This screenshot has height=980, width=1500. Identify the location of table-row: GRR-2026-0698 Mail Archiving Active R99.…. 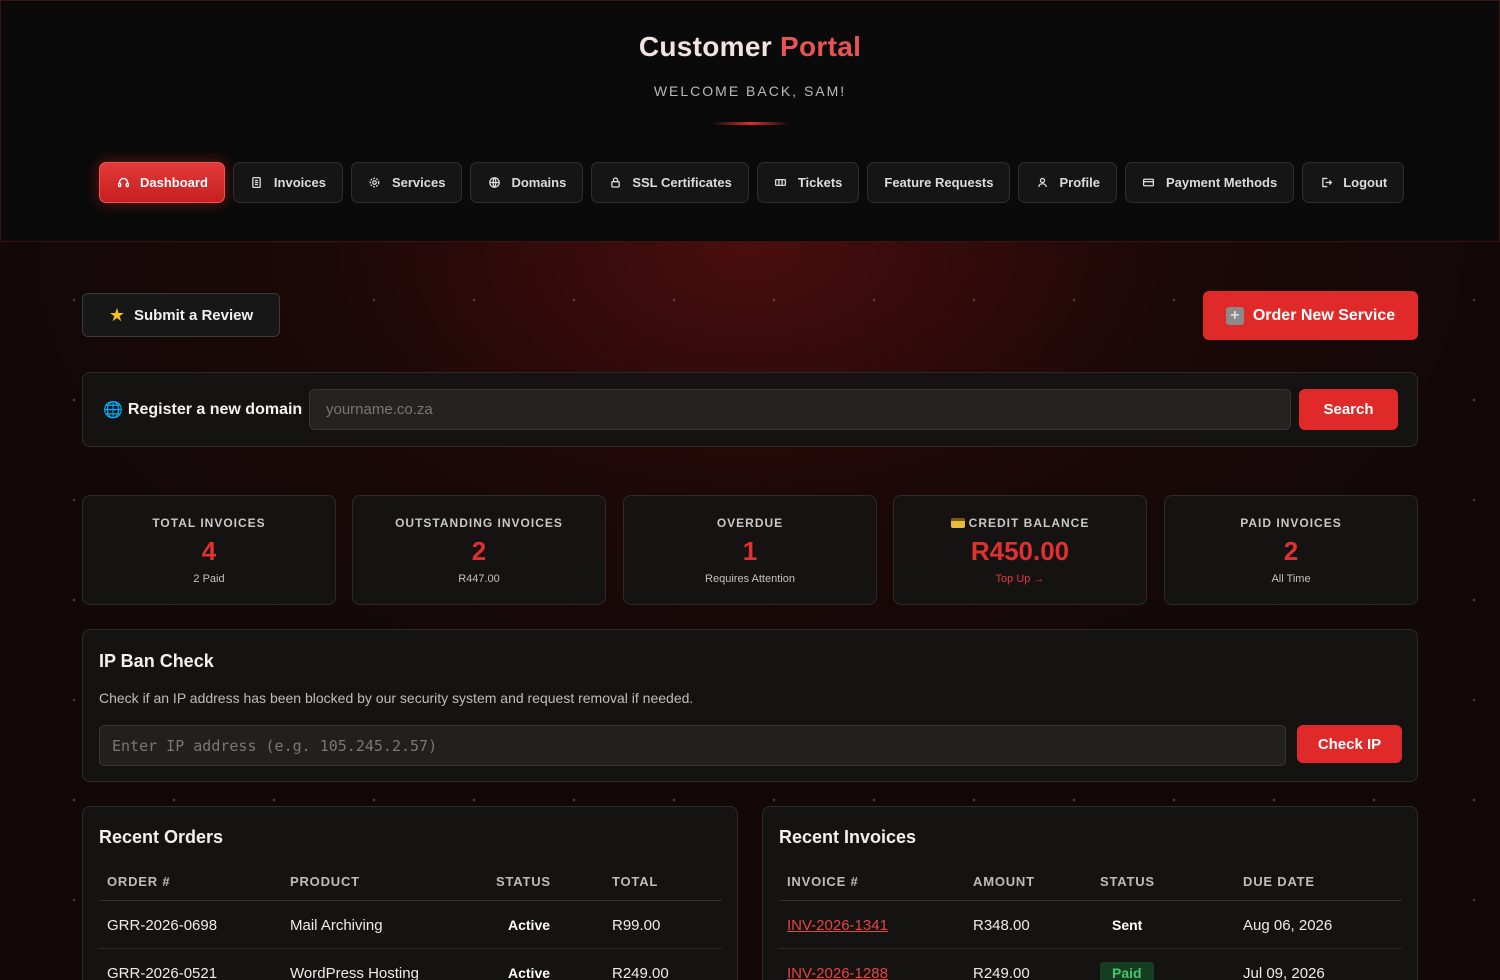
(410, 924).